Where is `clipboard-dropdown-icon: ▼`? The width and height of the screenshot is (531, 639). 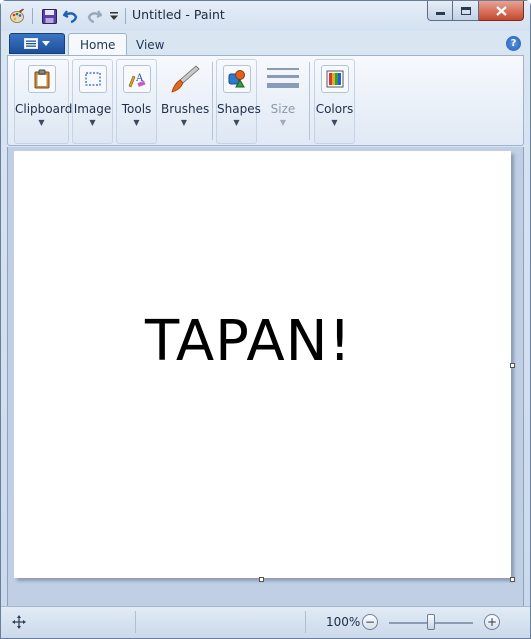
clipboard-dropdown-icon: ▼ is located at coordinates (41, 122).